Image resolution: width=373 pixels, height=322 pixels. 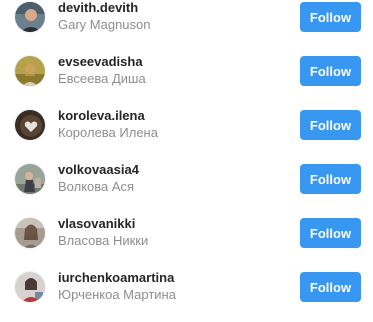 I want to click on full-name: Gary Magnuson, so click(x=104, y=24).